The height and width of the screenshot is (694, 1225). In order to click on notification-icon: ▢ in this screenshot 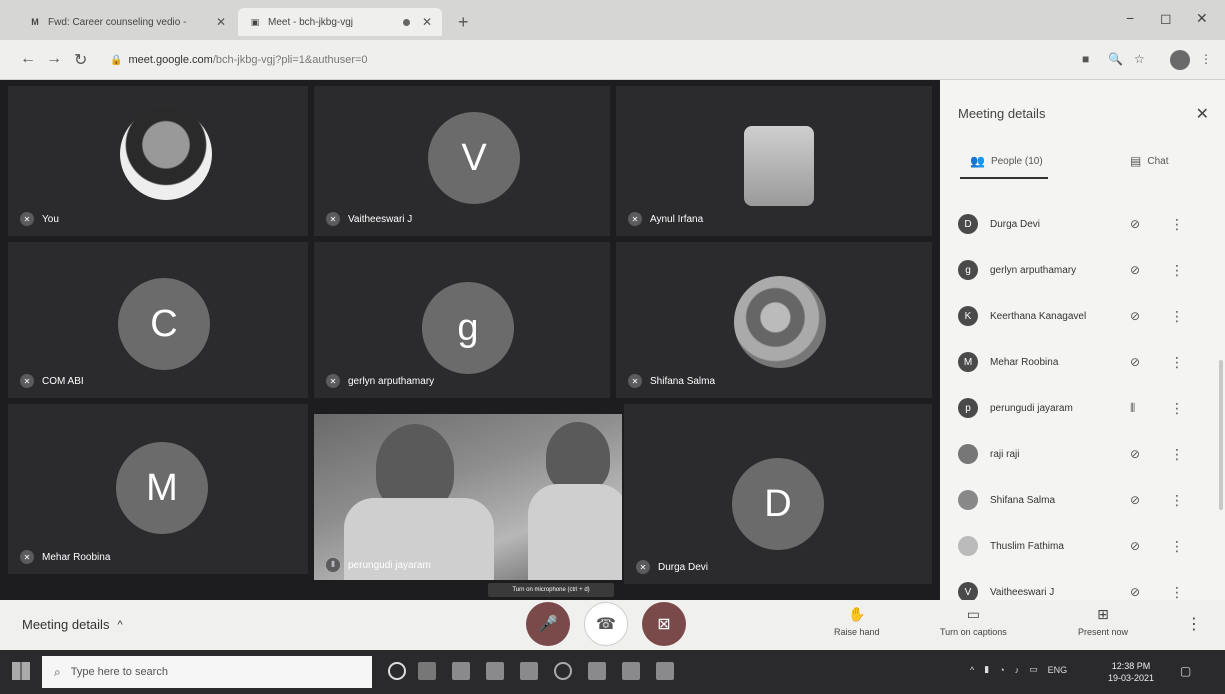, I will do `click(1185, 671)`.